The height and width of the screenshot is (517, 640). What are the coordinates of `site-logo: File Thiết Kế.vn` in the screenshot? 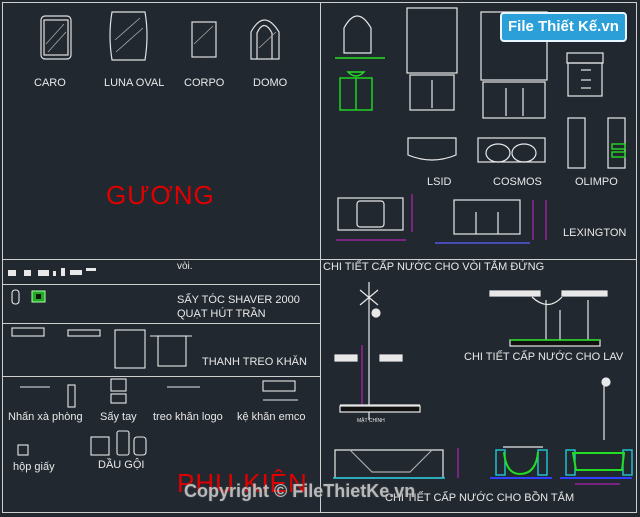 It's located at (563, 27).